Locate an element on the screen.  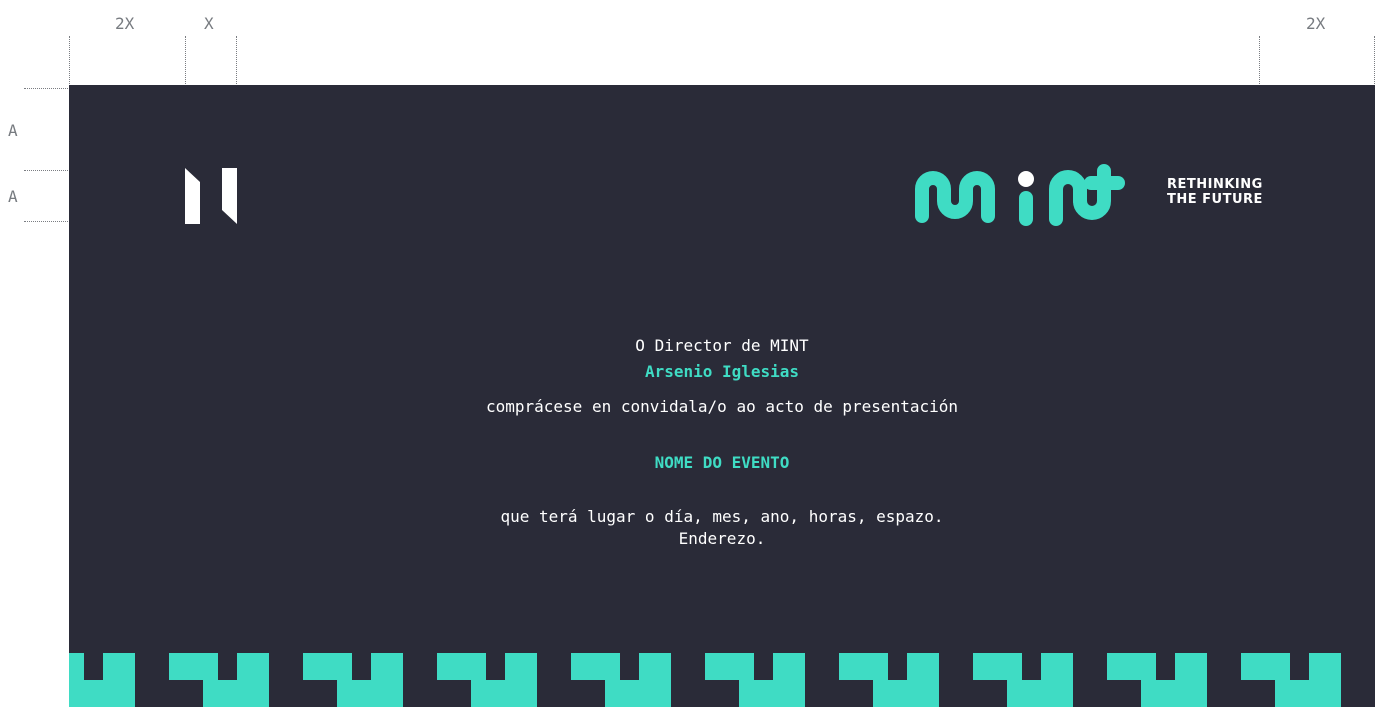
brand-tagline: RETHINKING THE FUTURE is located at coordinates (1215, 192).